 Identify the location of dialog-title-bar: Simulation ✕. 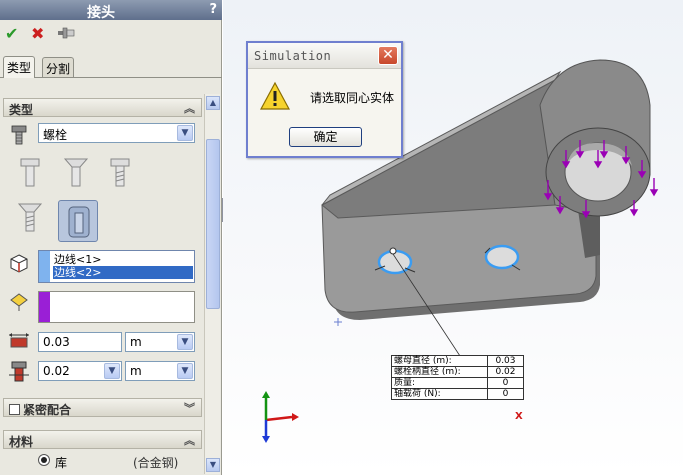
(324, 56).